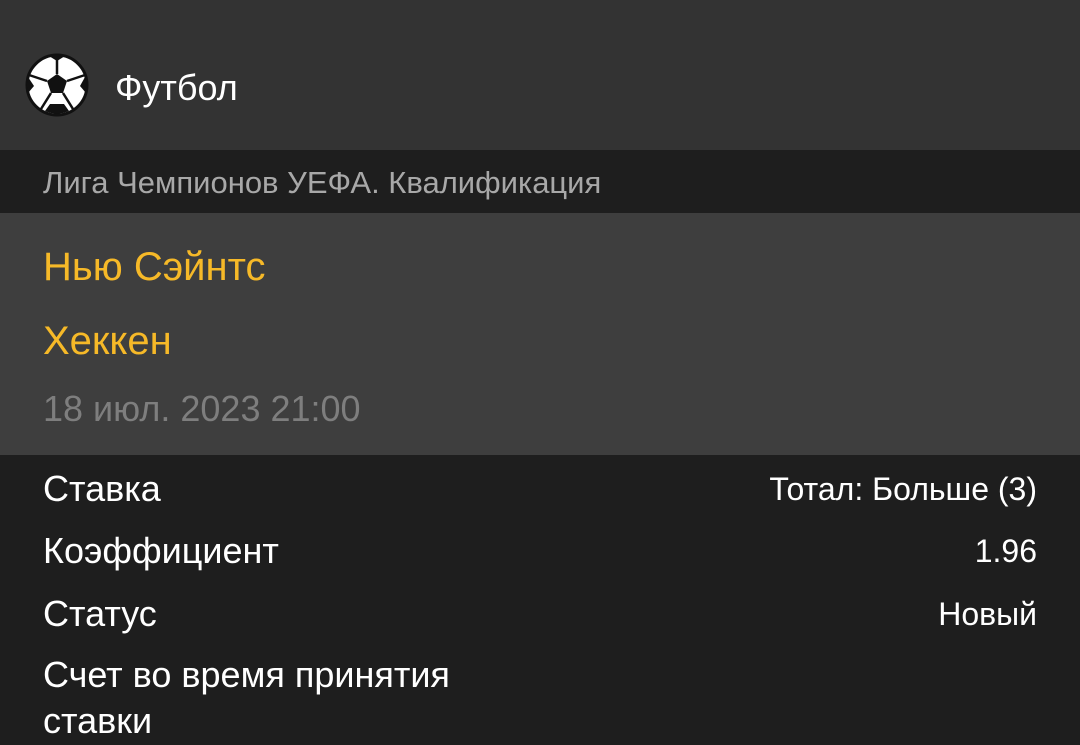  Describe the element at coordinates (322, 182) in the screenshot. I see `league-name: Лига Чемпионов УЕФА. Квалификация` at that location.